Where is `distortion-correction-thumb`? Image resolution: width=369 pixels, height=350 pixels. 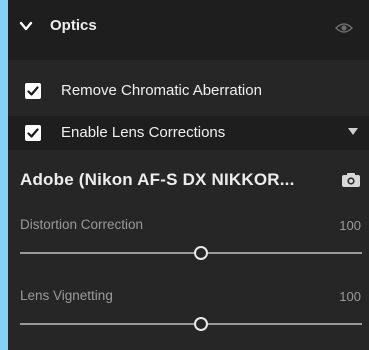 distortion-correction-thumb is located at coordinates (201, 253).